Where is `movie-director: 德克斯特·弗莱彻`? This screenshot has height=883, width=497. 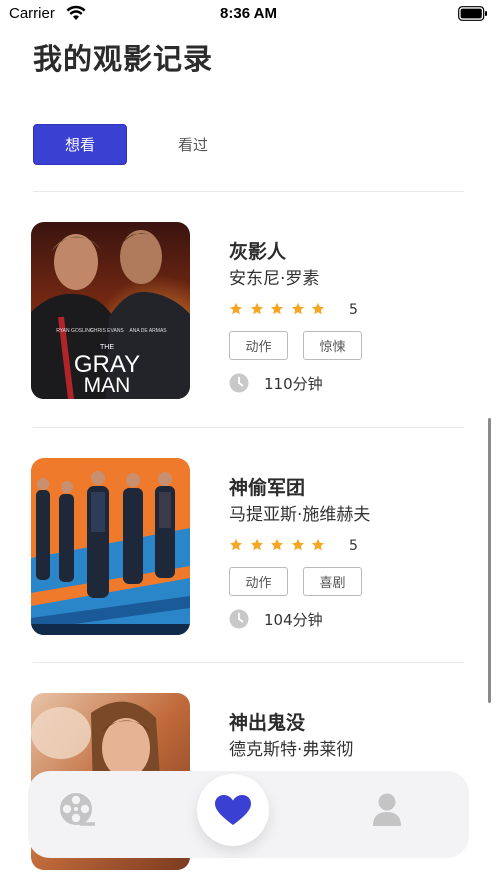 movie-director: 德克斯特·弗莱彻 is located at coordinates (291, 750).